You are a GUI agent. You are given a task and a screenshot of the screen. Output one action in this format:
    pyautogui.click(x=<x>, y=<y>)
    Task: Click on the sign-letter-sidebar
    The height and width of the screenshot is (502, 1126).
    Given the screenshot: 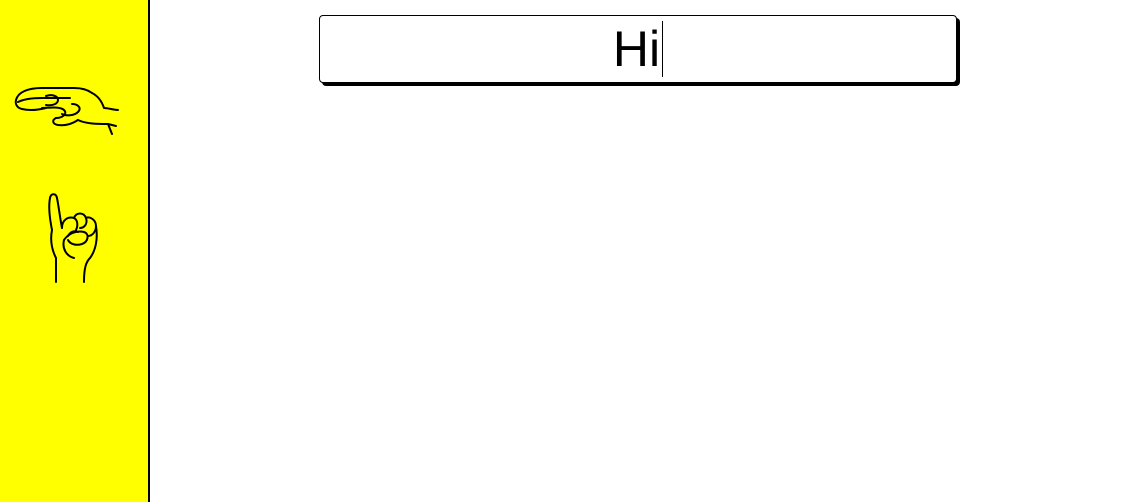 What is the action you would take?
    pyautogui.click(x=75, y=251)
    